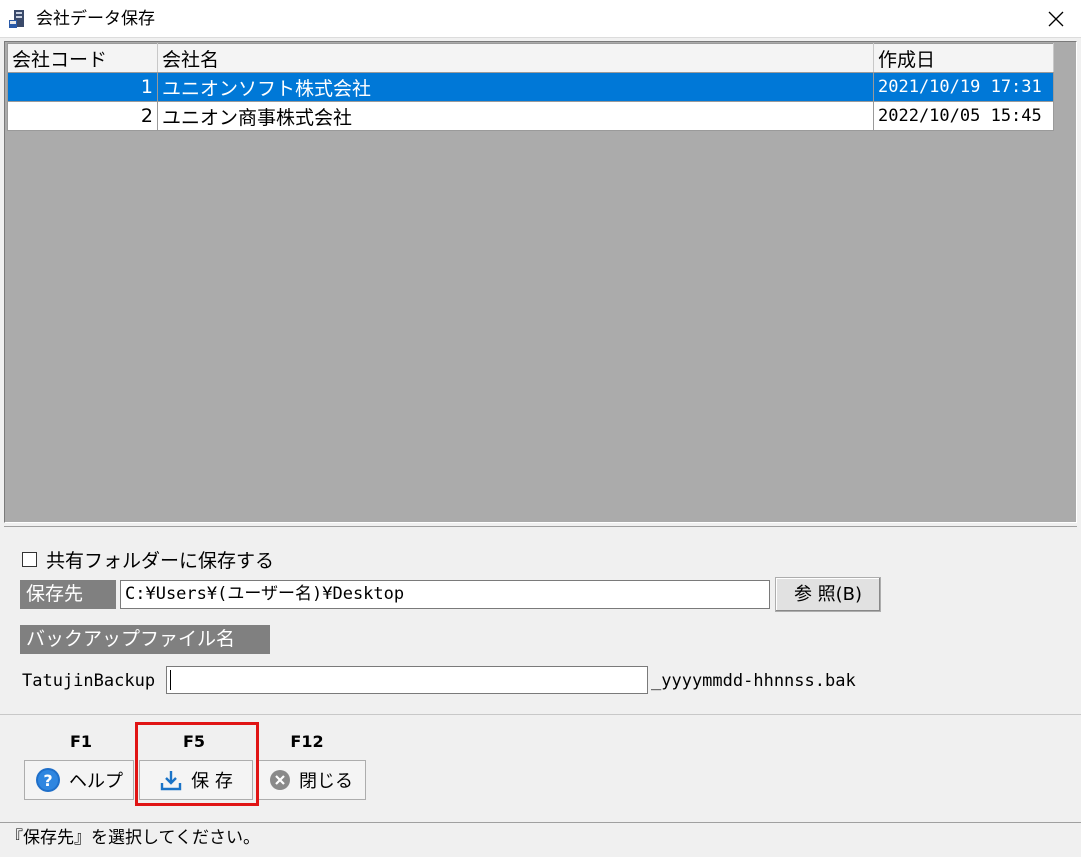 This screenshot has width=1081, height=857. What do you see at coordinates (29, 559) in the screenshot?
I see `checkbox-box` at bounding box center [29, 559].